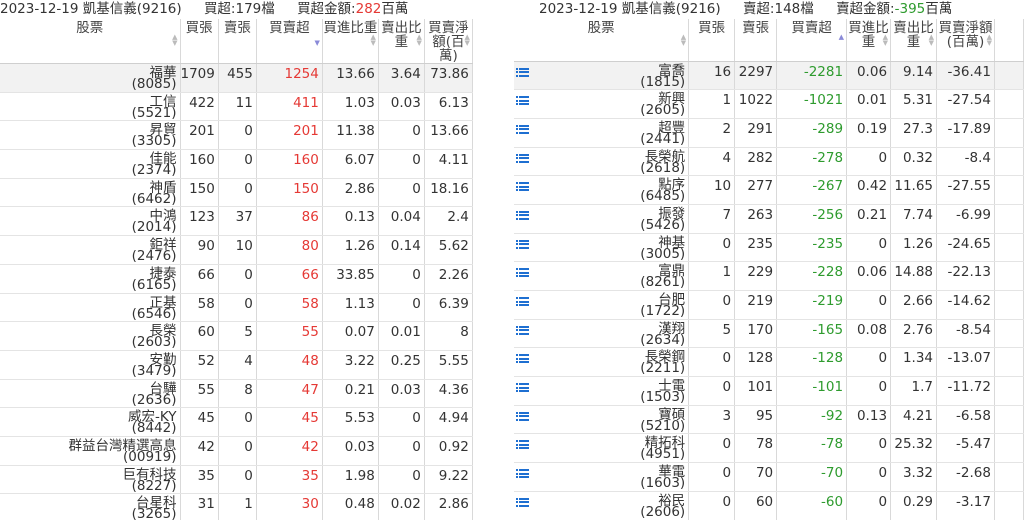  I want to click on table-row: 裕民 (2606) 0 60 -60 0 0.29 -3.17, so click(769, 505).